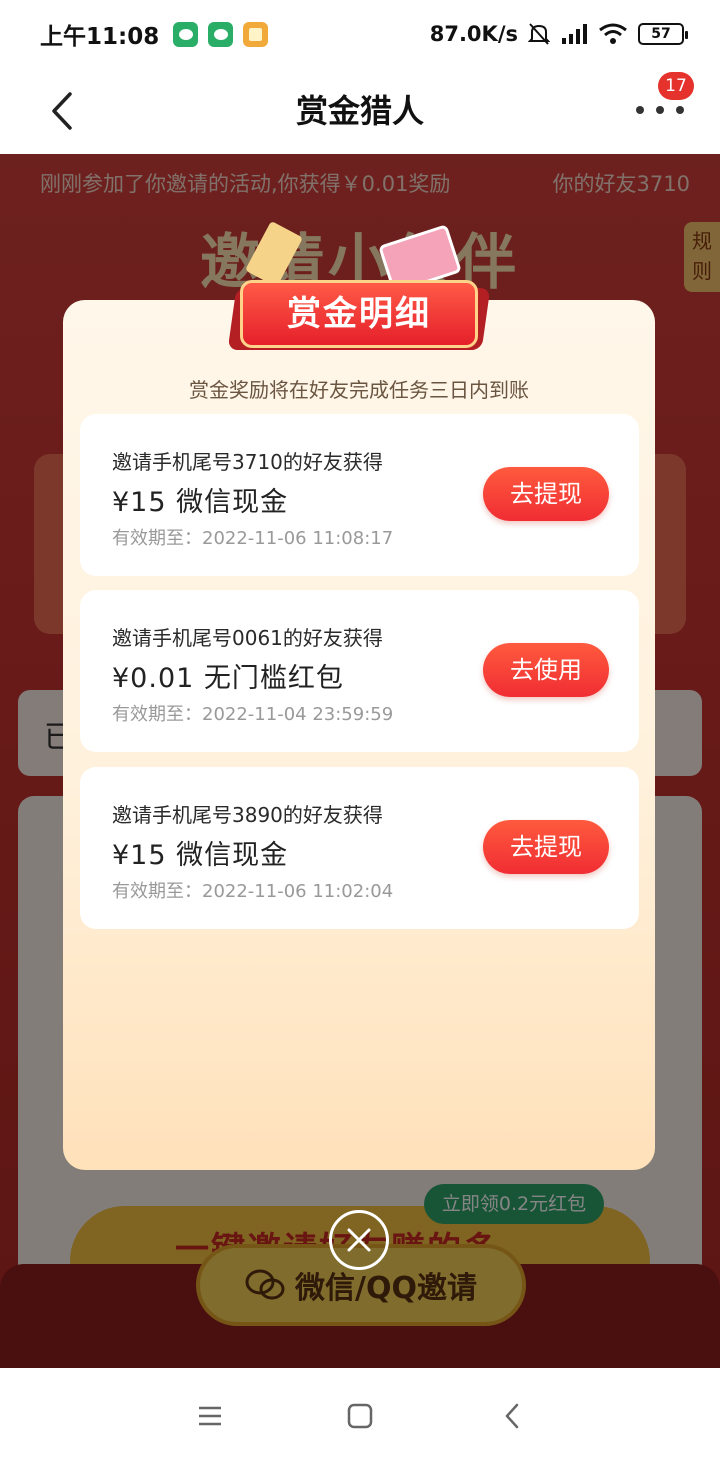 This screenshot has width=720, height=1464. Describe the element at coordinates (574, 34) in the screenshot. I see `signal-icon` at that location.